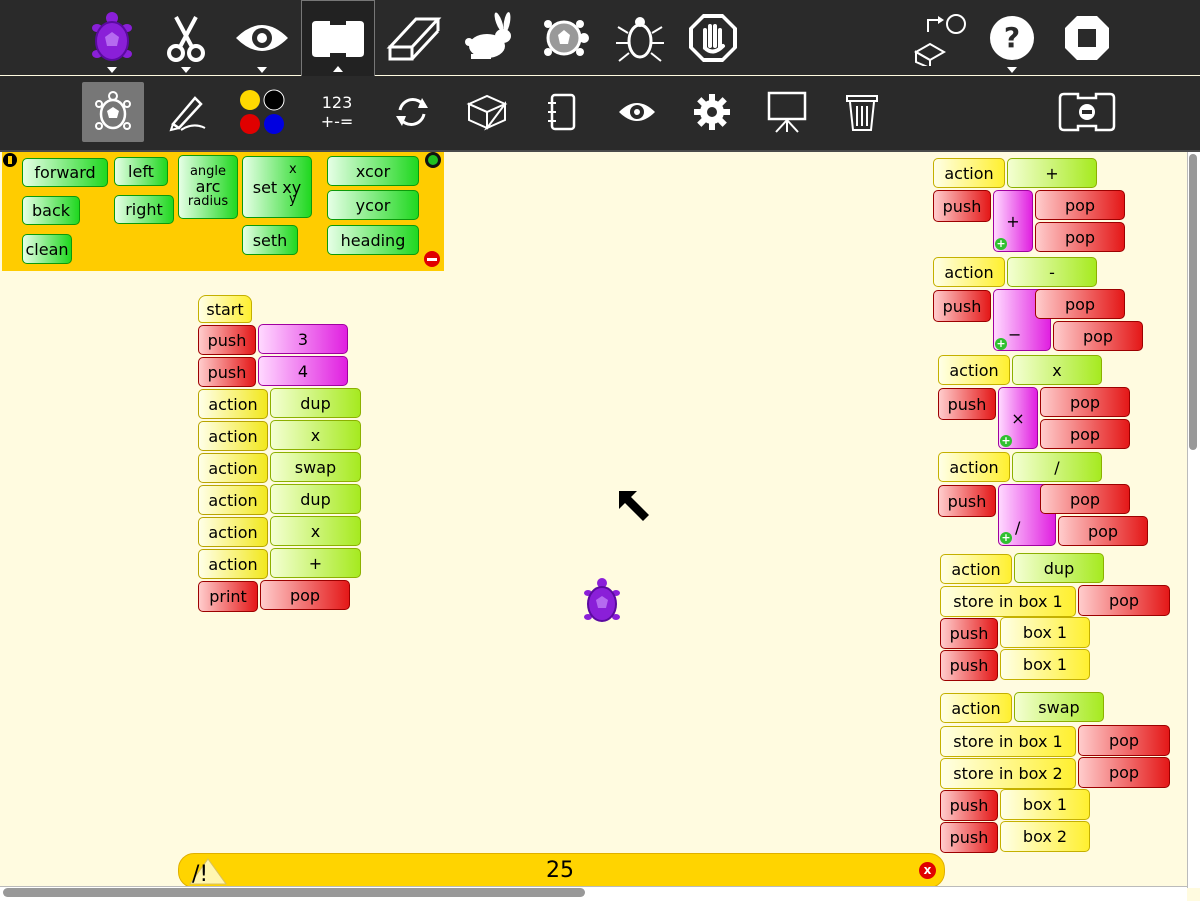 This screenshot has width=1200, height=901. What do you see at coordinates (787, 112) in the screenshot?
I see `presentation-palette-tab` at bounding box center [787, 112].